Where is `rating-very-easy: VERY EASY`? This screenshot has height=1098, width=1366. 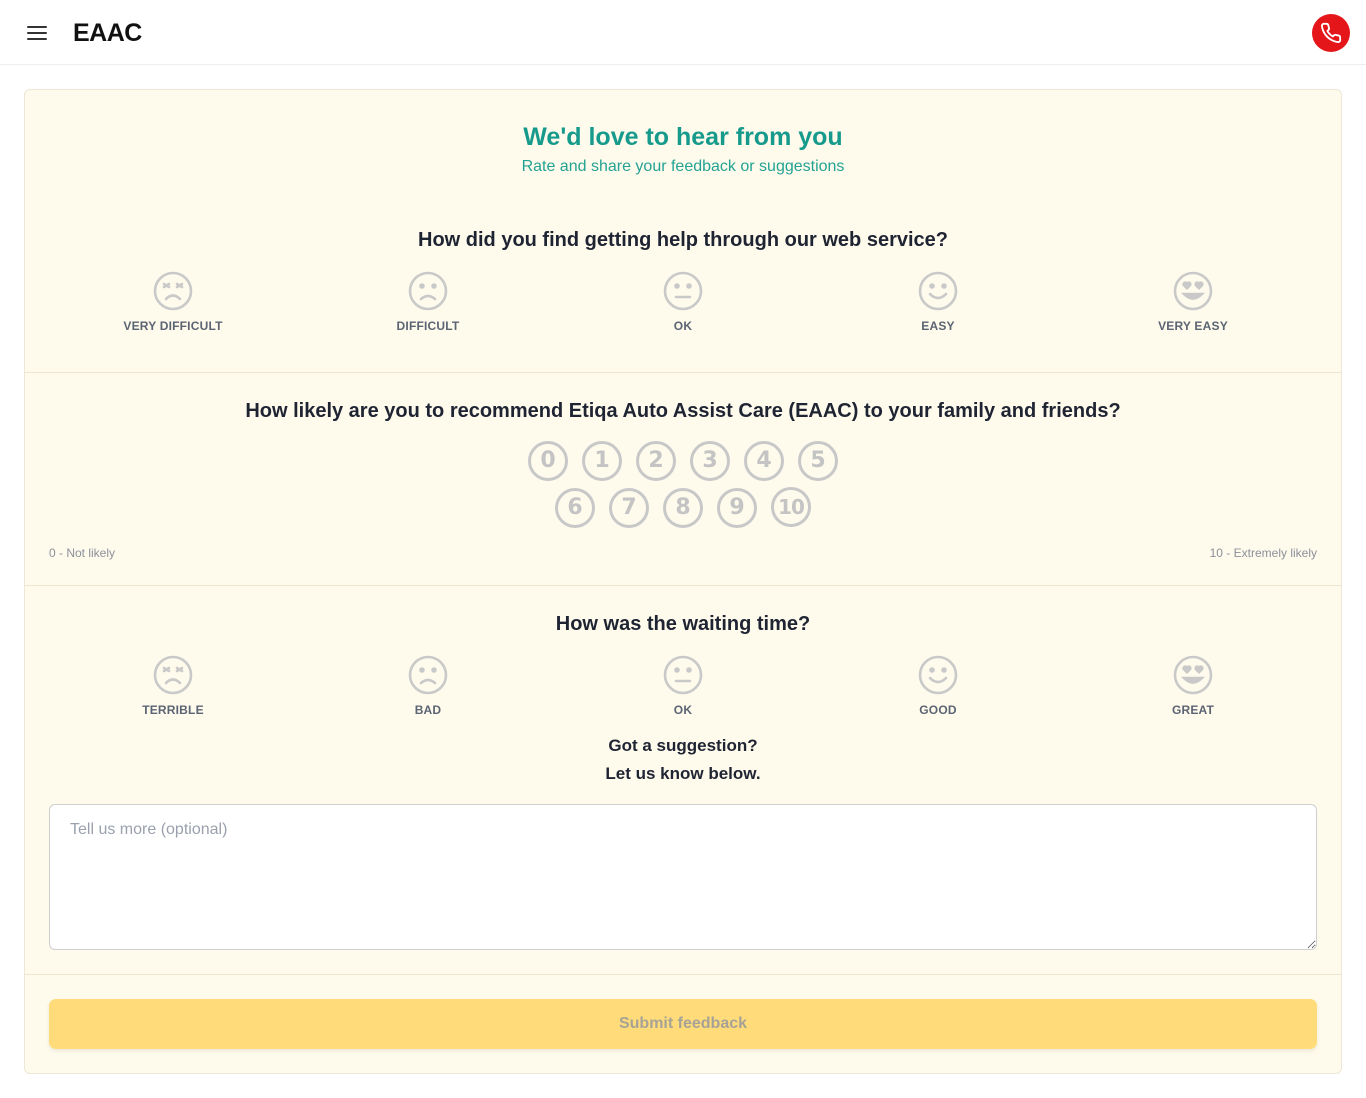 rating-very-easy: VERY EASY is located at coordinates (1193, 301).